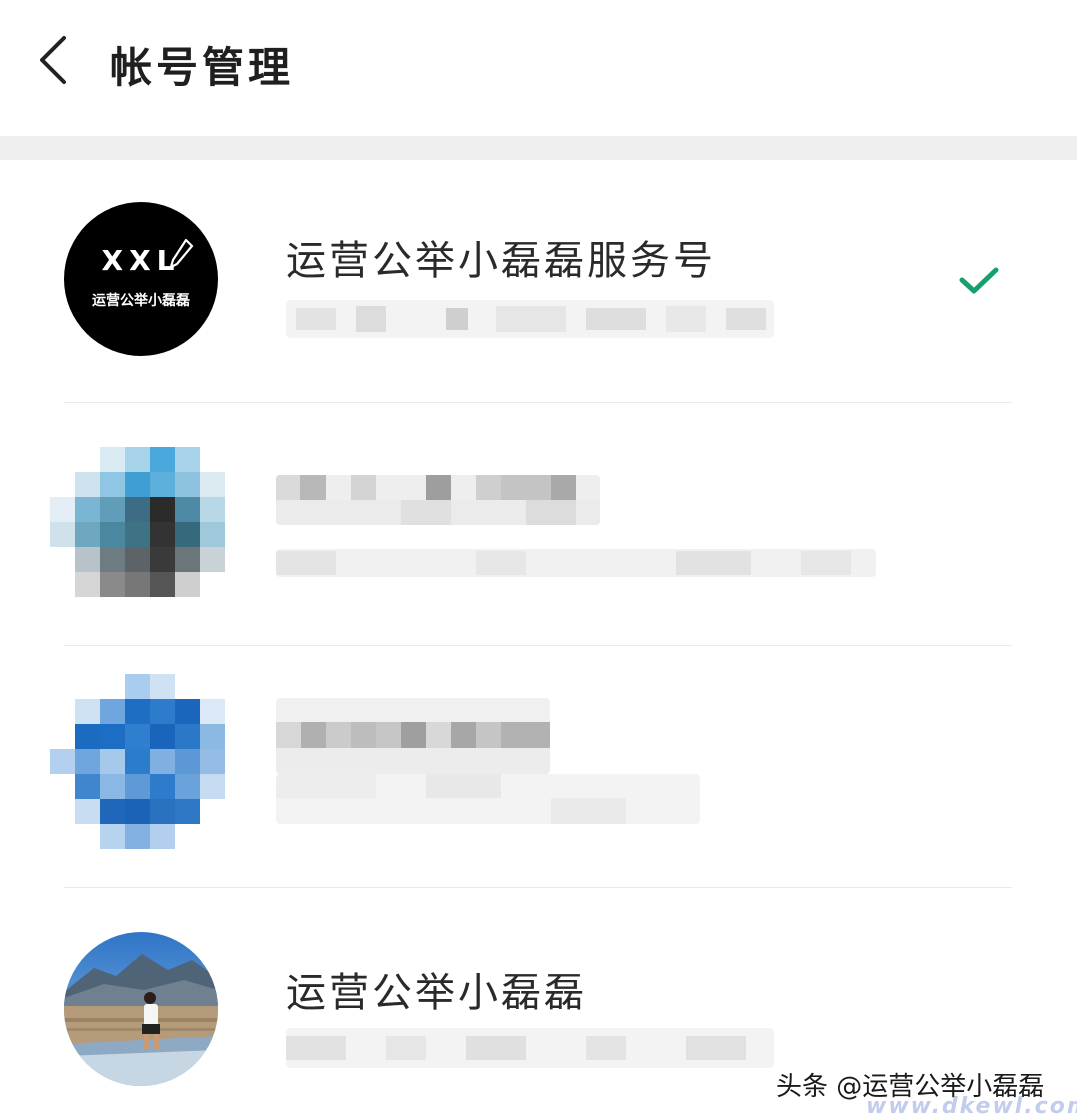 Image resolution: width=1077 pixels, height=1120 pixels. Describe the element at coordinates (53, 60) in the screenshot. I see `chevron-left-icon` at that location.